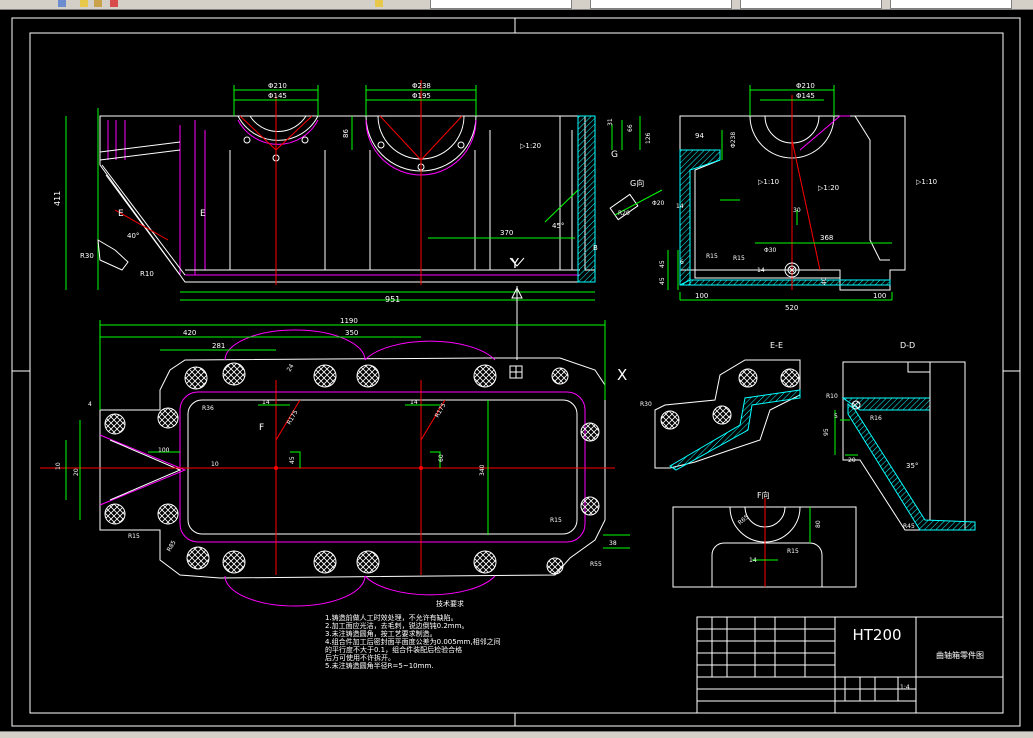  Describe the element at coordinates (770, 250) in the screenshot. I see `side-phi30: Φ30` at that location.